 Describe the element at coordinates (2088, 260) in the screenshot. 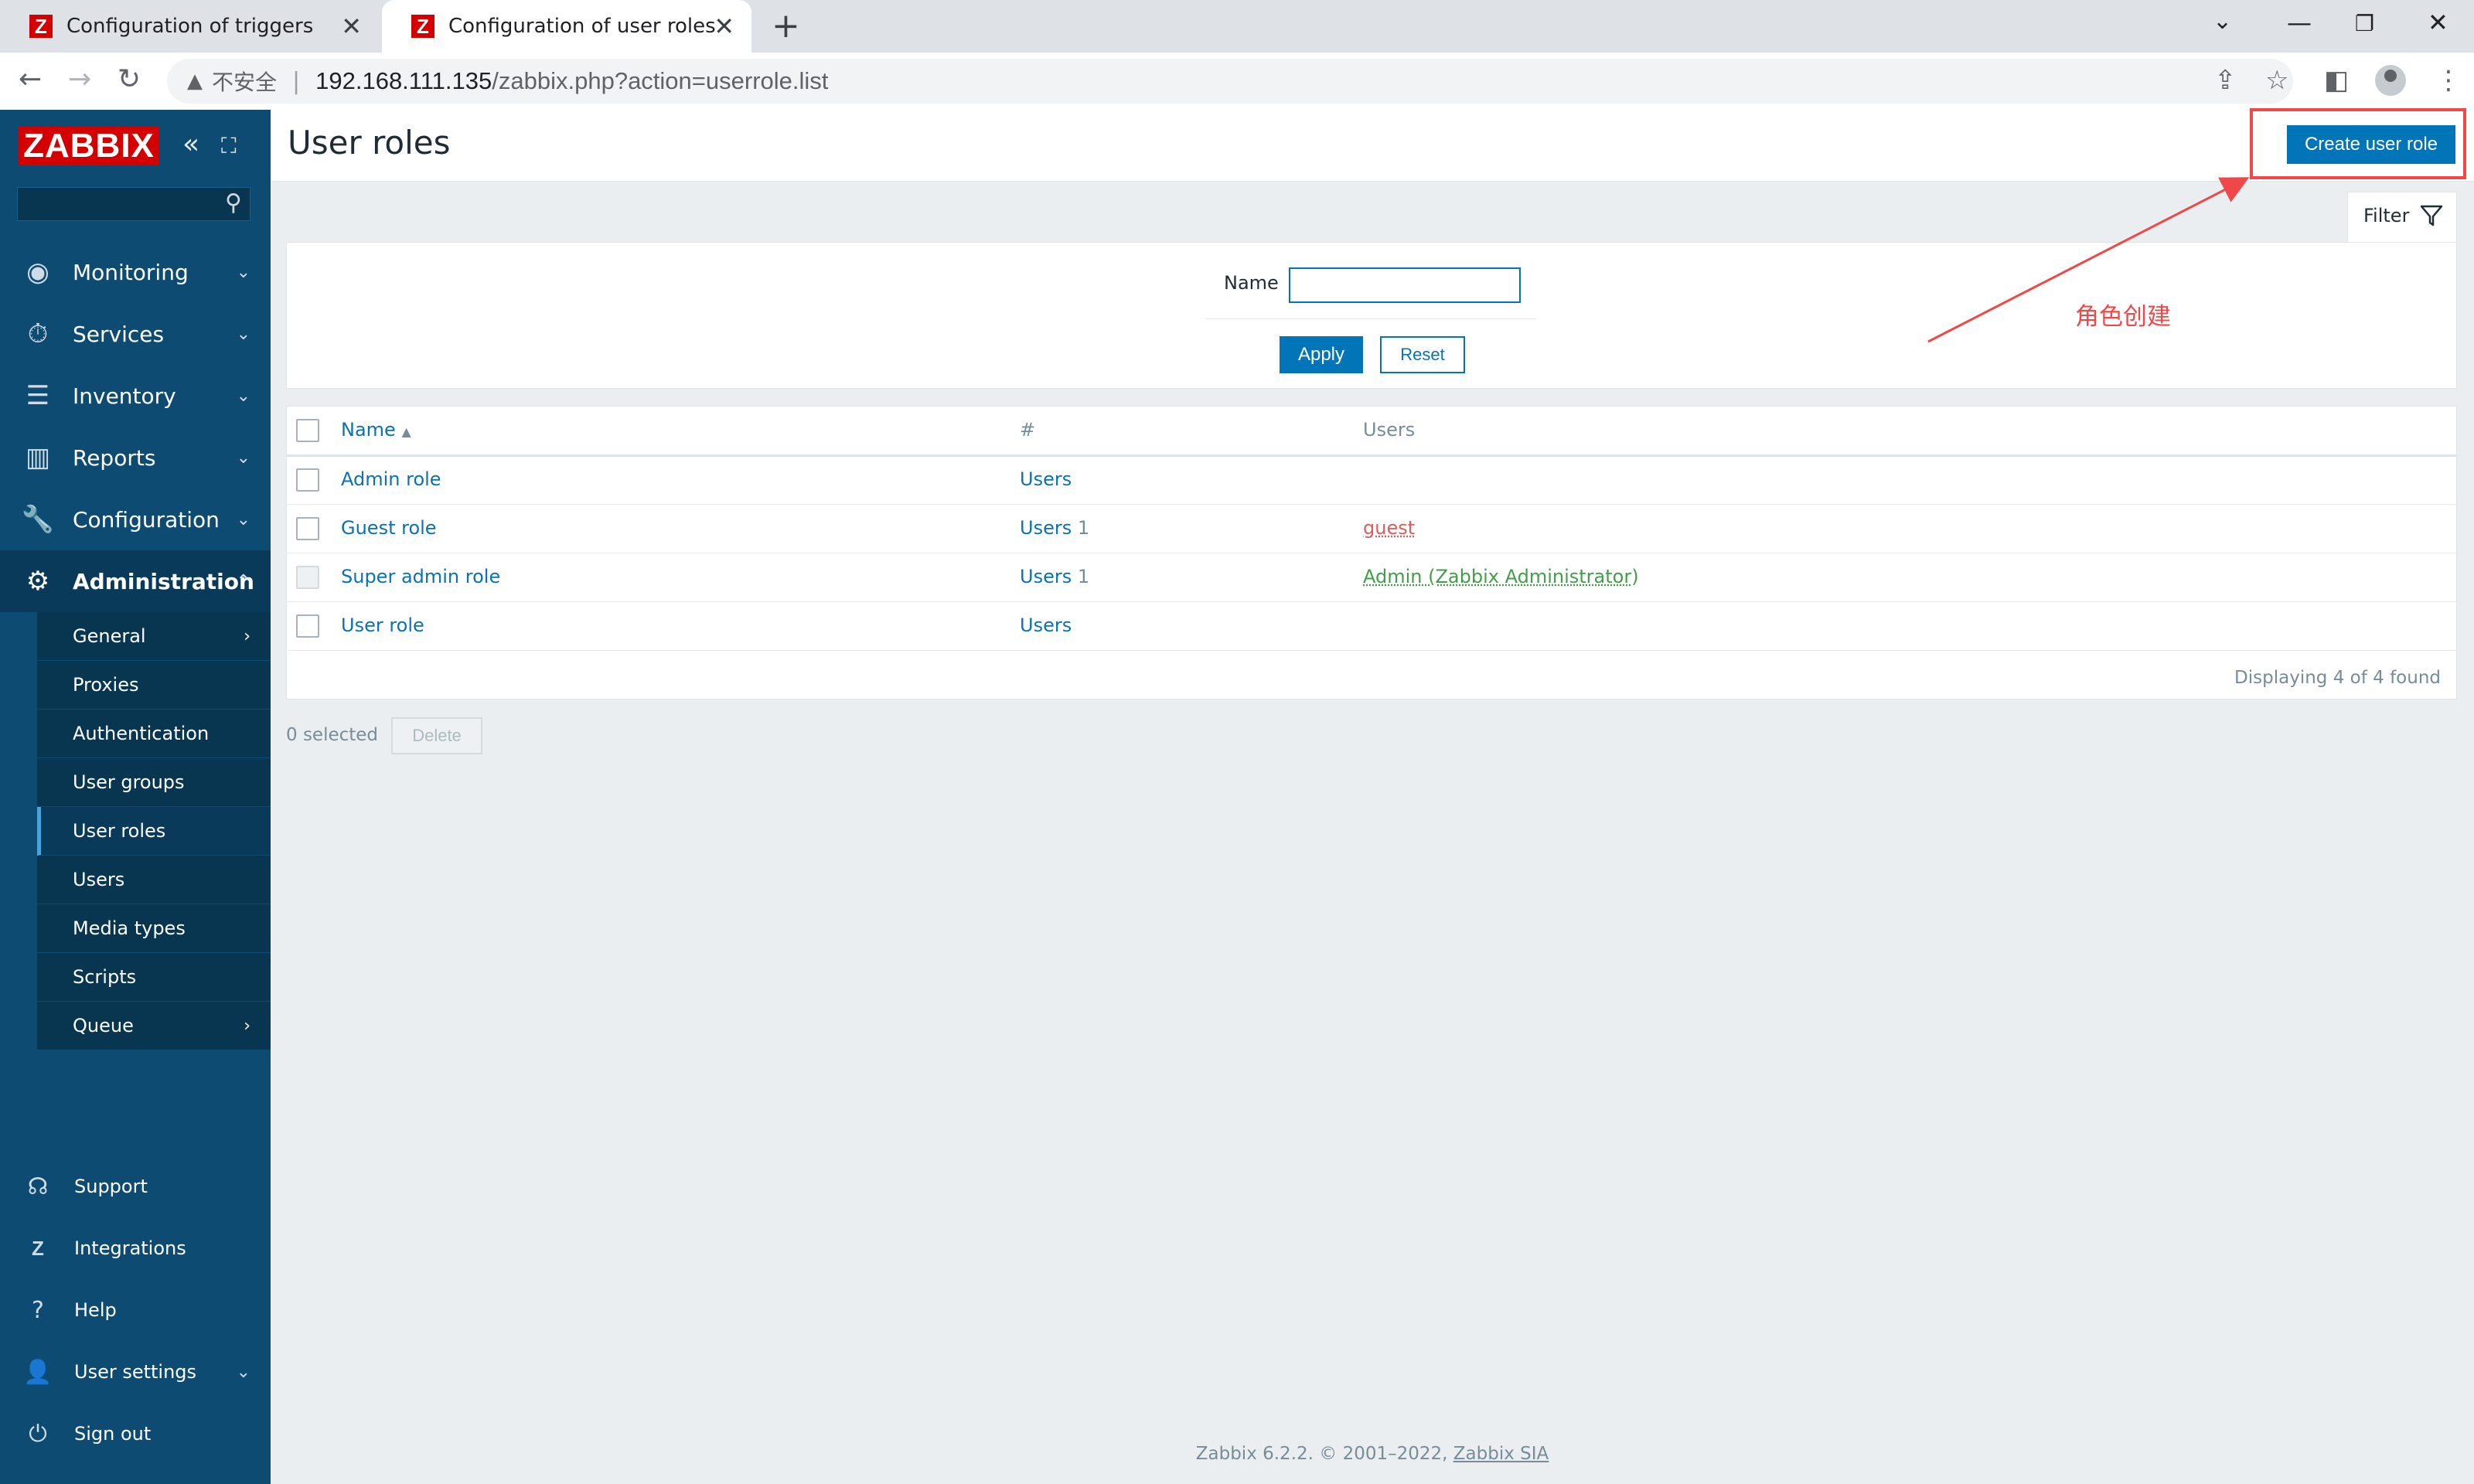

I see `annotation-arrow` at that location.